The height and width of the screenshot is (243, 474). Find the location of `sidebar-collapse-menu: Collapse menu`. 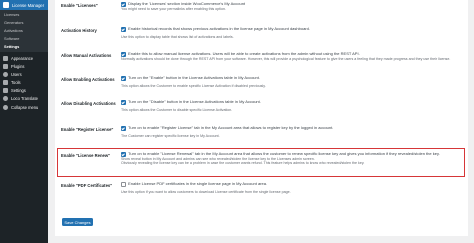

sidebar-collapse-menu: Collapse menu is located at coordinates (24, 107).